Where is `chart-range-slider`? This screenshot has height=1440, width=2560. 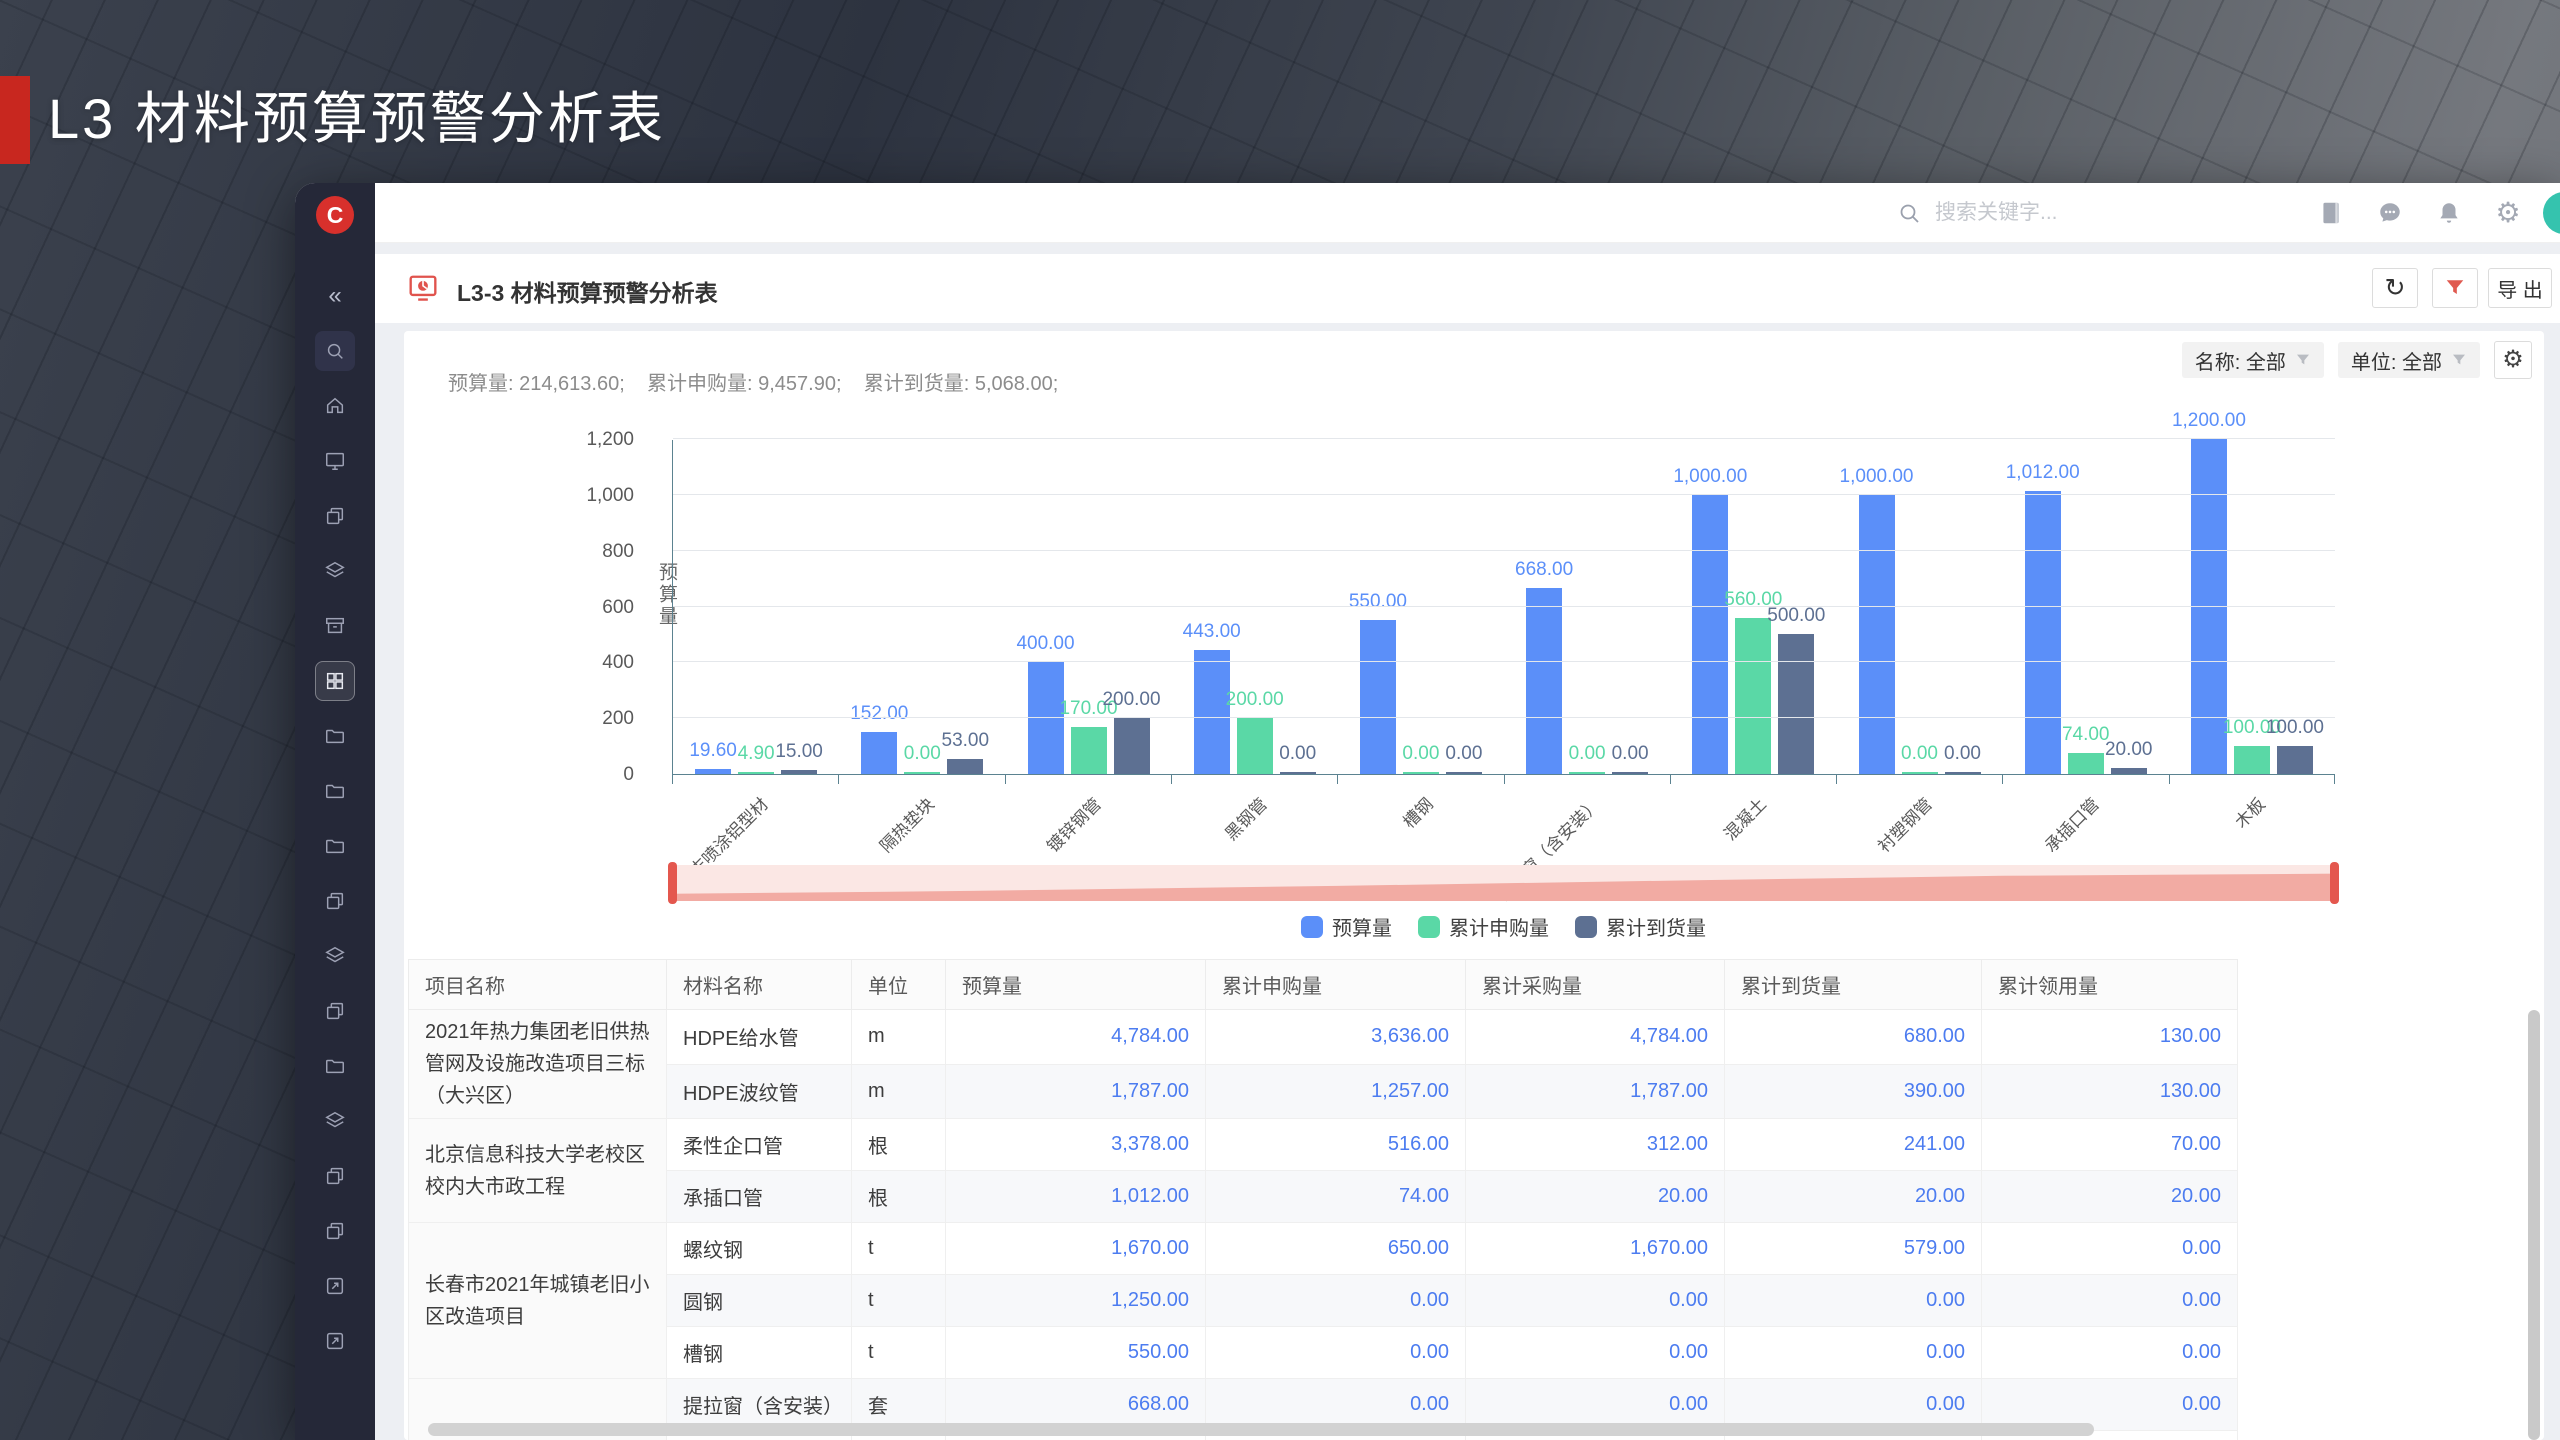 chart-range-slider is located at coordinates (1503, 883).